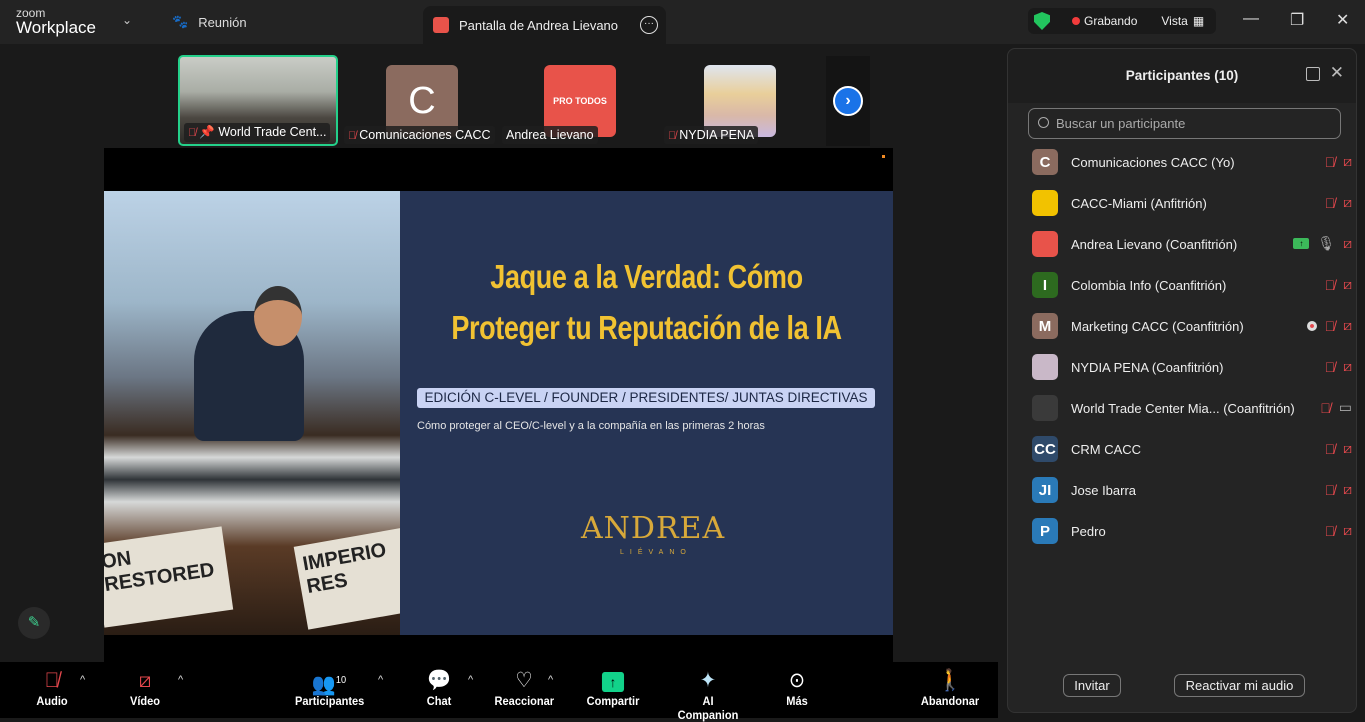 The width and height of the screenshot is (1365, 722). What do you see at coordinates (346, 577) in the screenshot?
I see `newspaper-headline: IMPERIO RES` at bounding box center [346, 577].